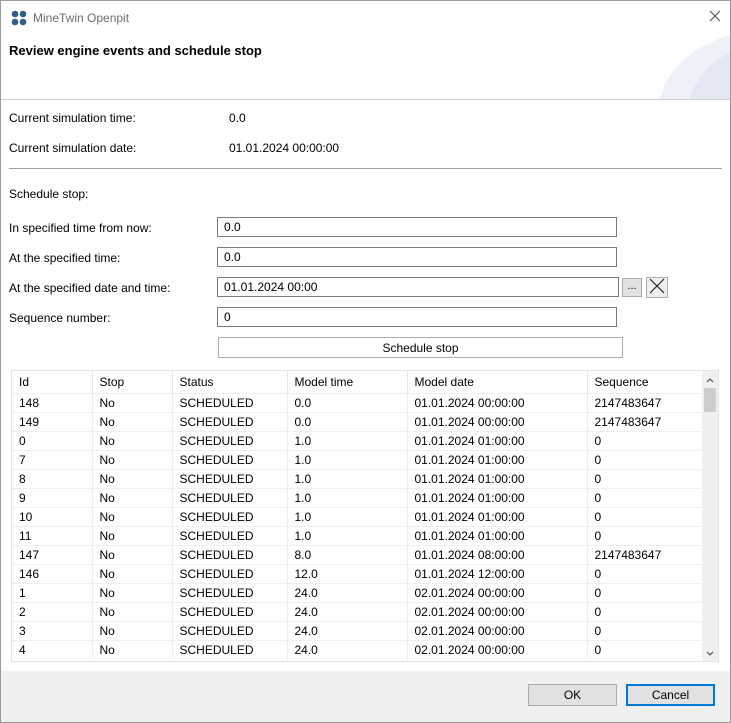 The image size is (731, 723). I want to click on table-row: 1 No SCHEDULED 24.0 02.01.2024 00:00:00 0, so click(357, 593).